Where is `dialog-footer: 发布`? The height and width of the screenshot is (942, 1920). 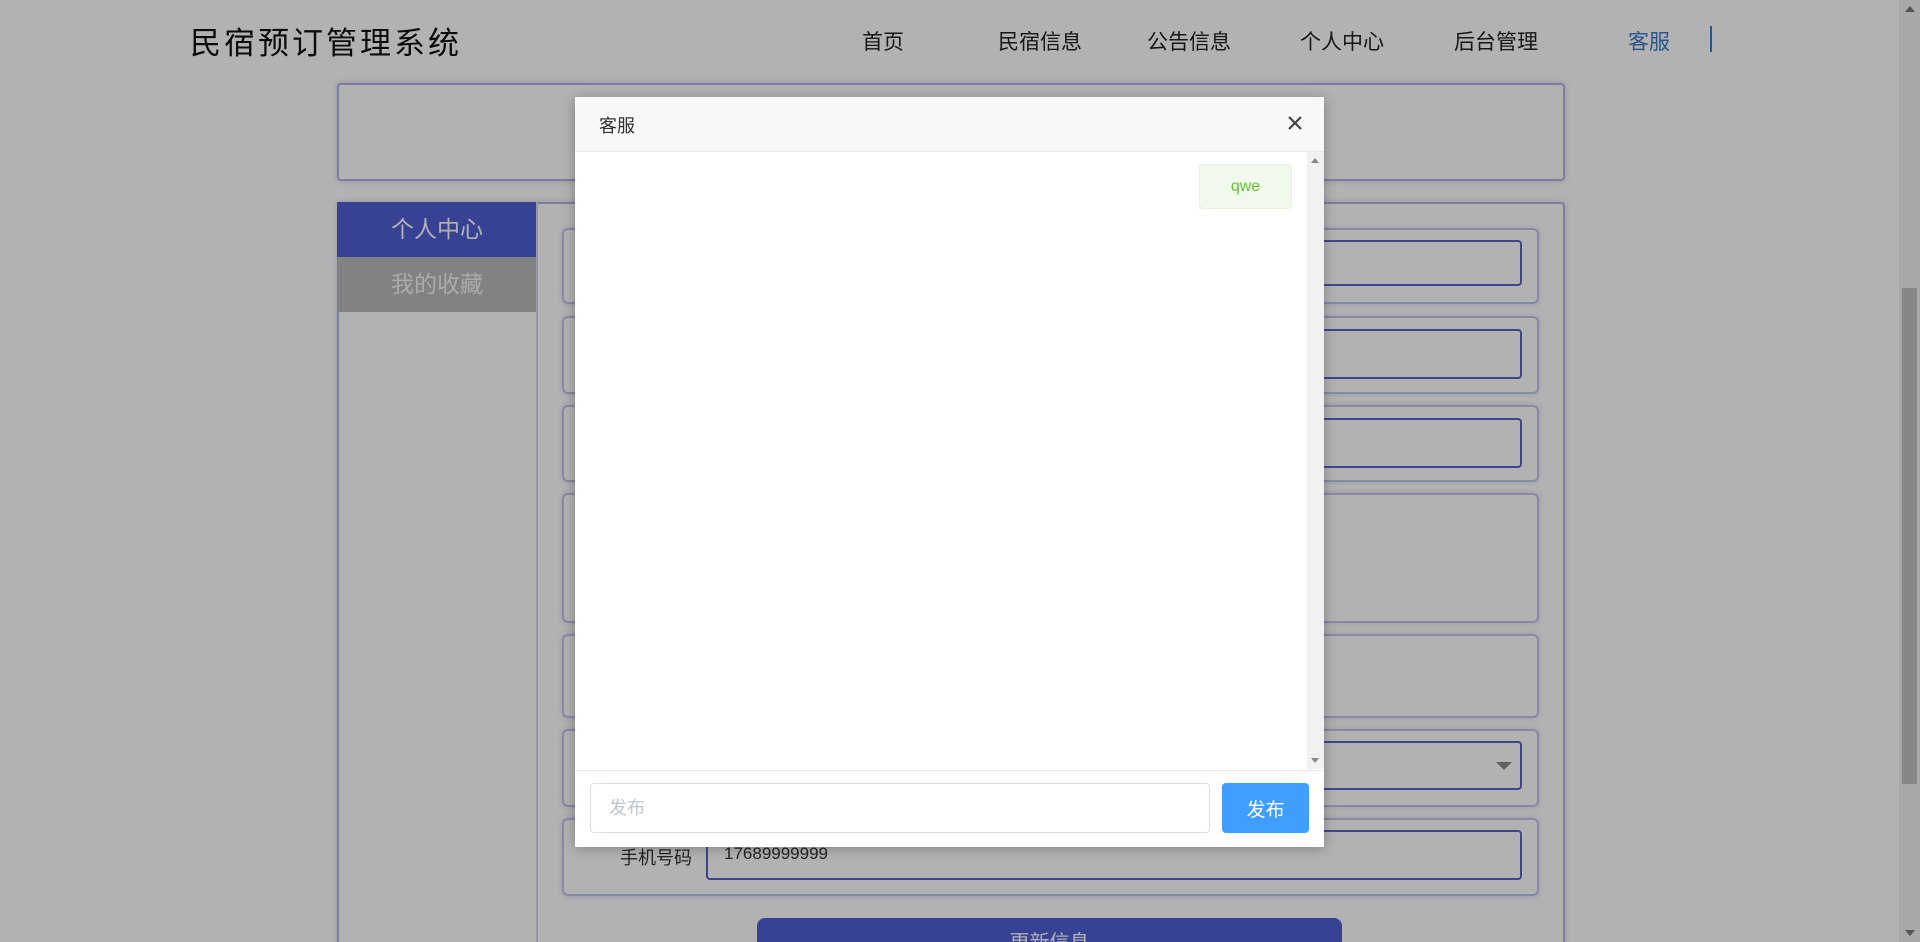
dialog-footer: 发布 is located at coordinates (949, 808).